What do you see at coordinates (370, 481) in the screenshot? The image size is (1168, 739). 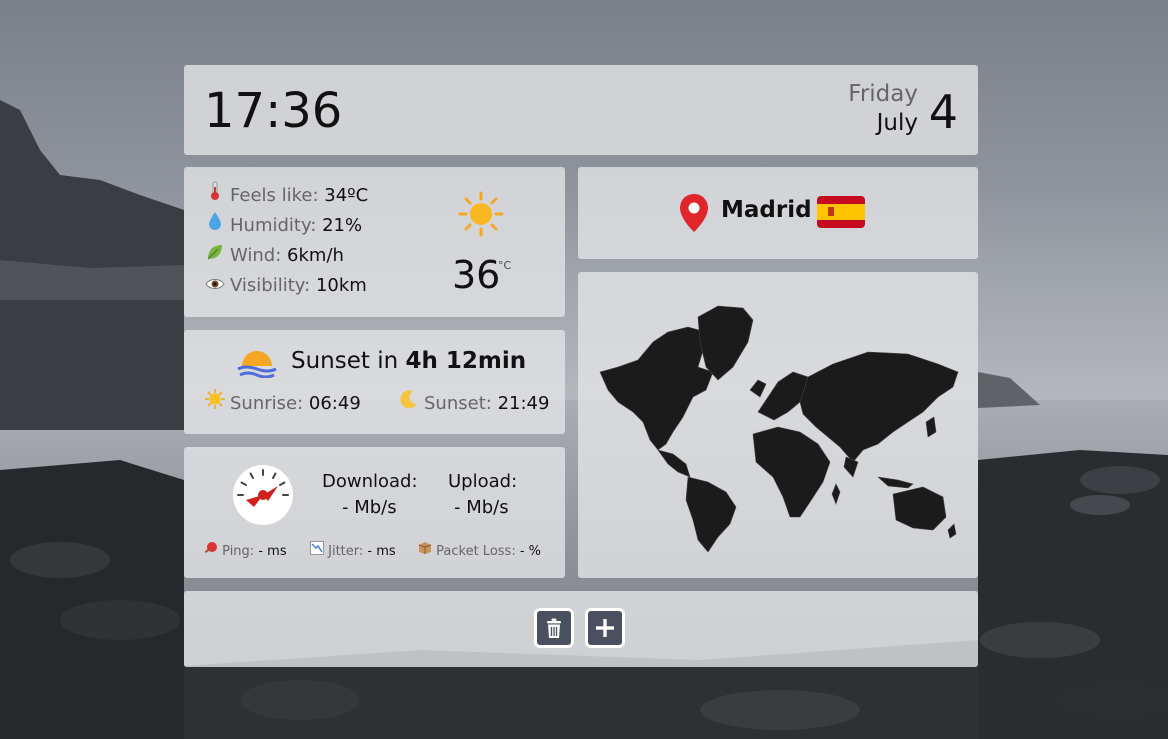 I see `download-label: Download:` at bounding box center [370, 481].